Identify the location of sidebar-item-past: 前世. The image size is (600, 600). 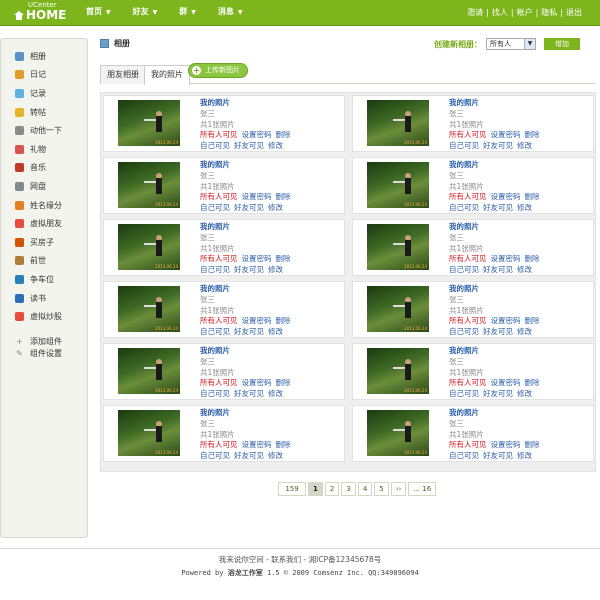
(44, 261).